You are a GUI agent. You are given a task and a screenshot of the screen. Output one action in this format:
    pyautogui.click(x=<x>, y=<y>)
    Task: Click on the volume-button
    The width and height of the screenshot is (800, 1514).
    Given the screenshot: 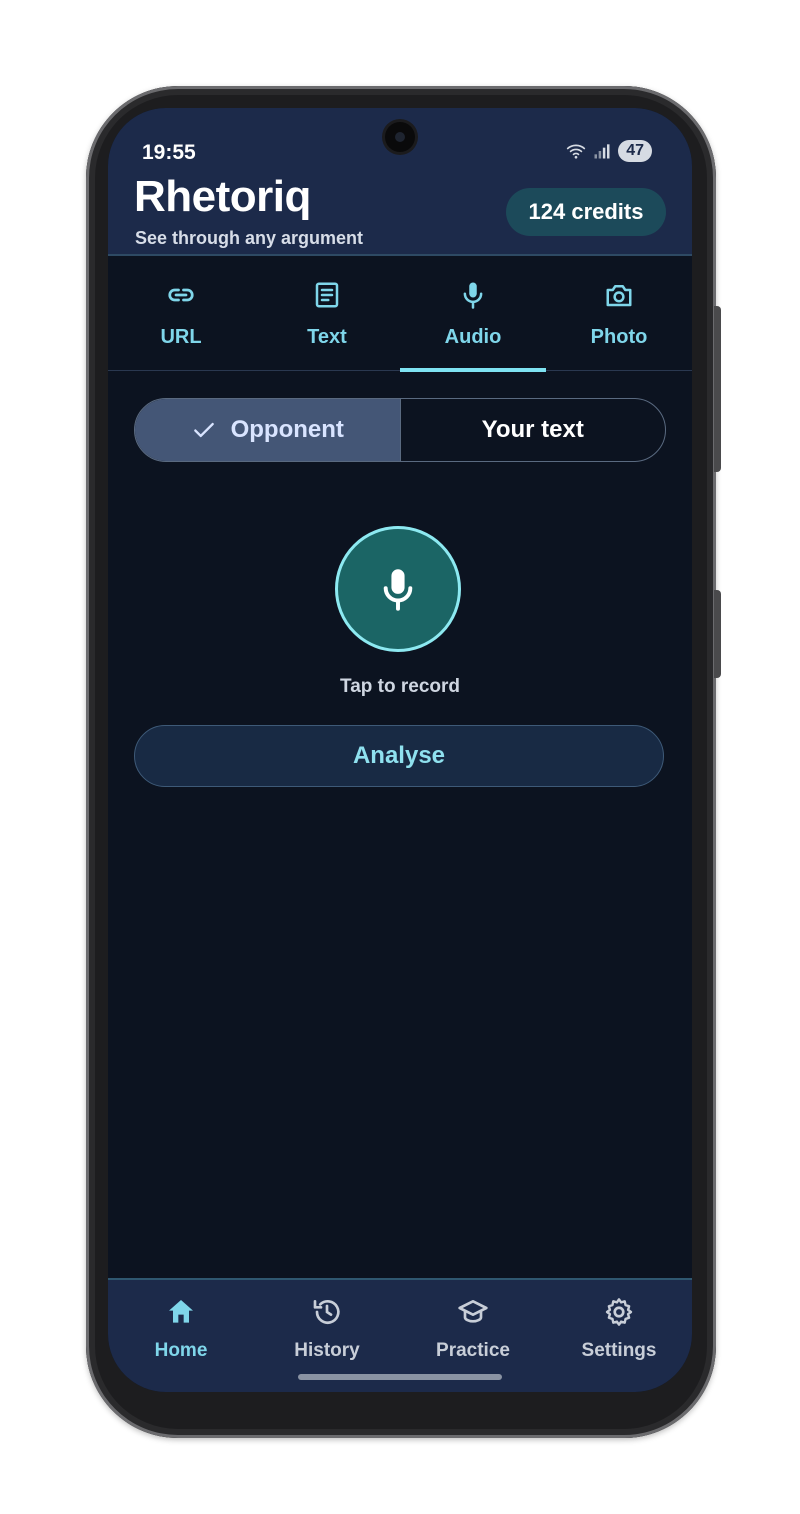 What is the action you would take?
    pyautogui.click(x=717, y=389)
    